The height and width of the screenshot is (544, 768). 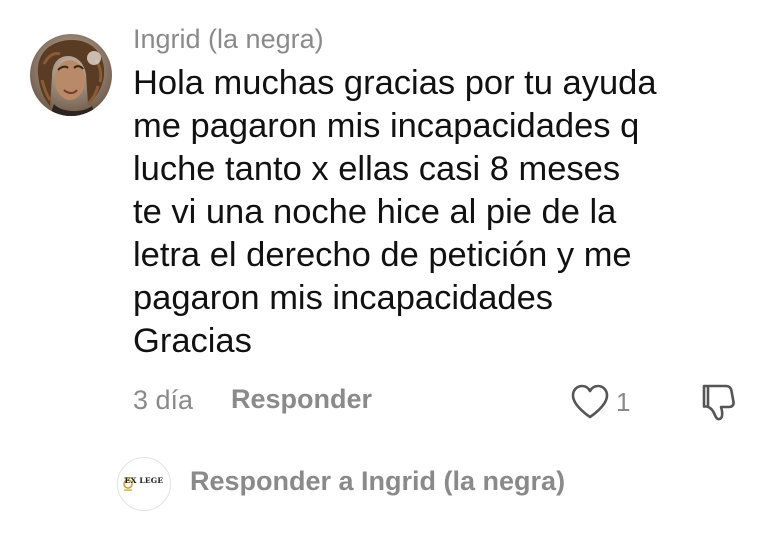 I want to click on commenter-avatar, so click(x=71, y=75).